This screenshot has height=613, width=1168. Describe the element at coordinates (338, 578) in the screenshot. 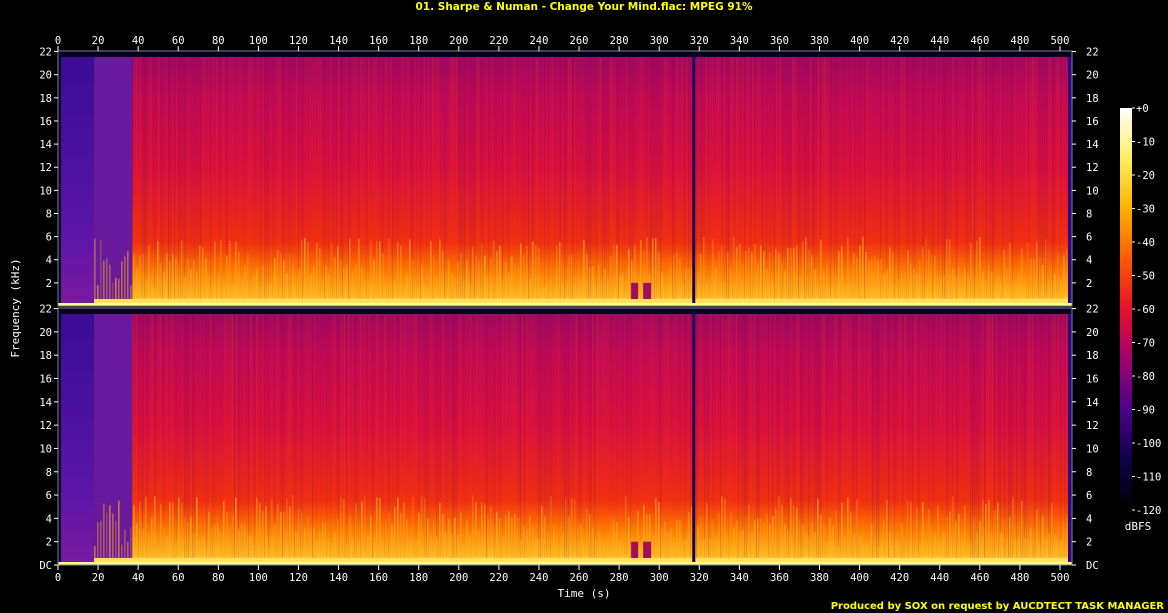

I see `x-tick-label: 140` at that location.